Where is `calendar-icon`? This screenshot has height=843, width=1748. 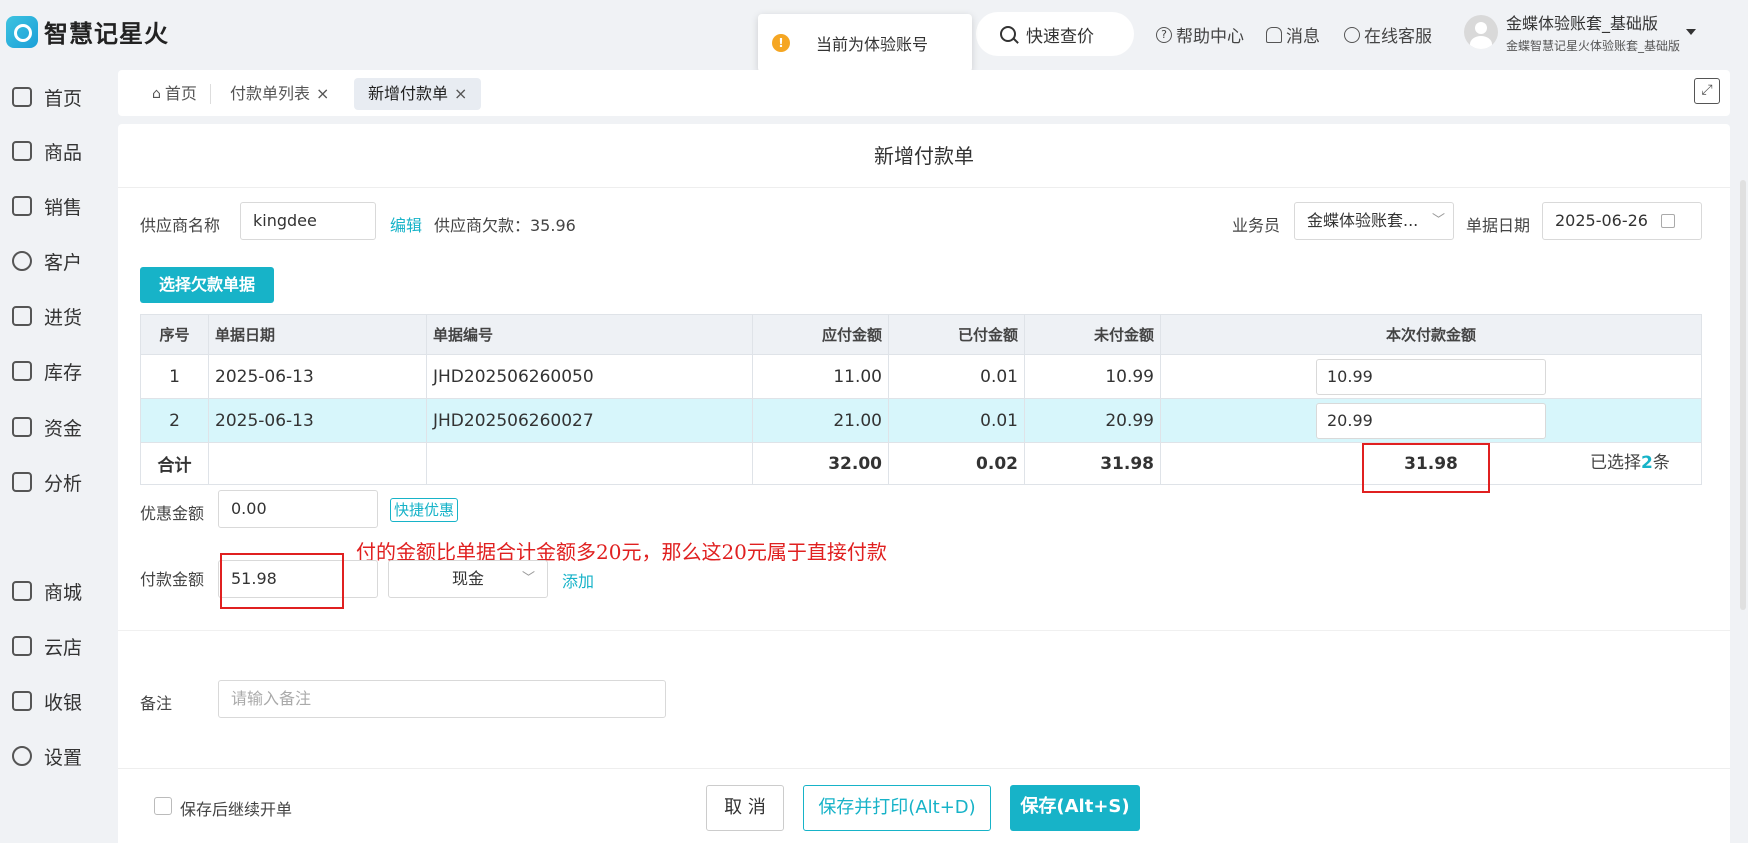 calendar-icon is located at coordinates (1668, 221).